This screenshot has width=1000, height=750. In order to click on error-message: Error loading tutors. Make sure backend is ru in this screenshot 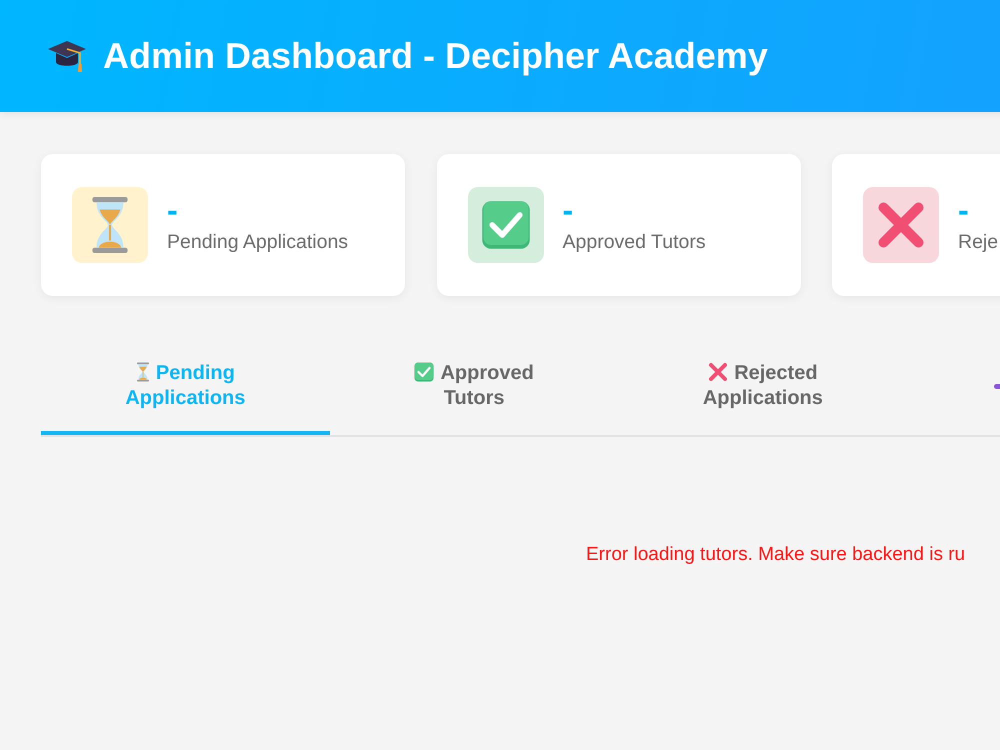, I will do `click(775, 555)`.